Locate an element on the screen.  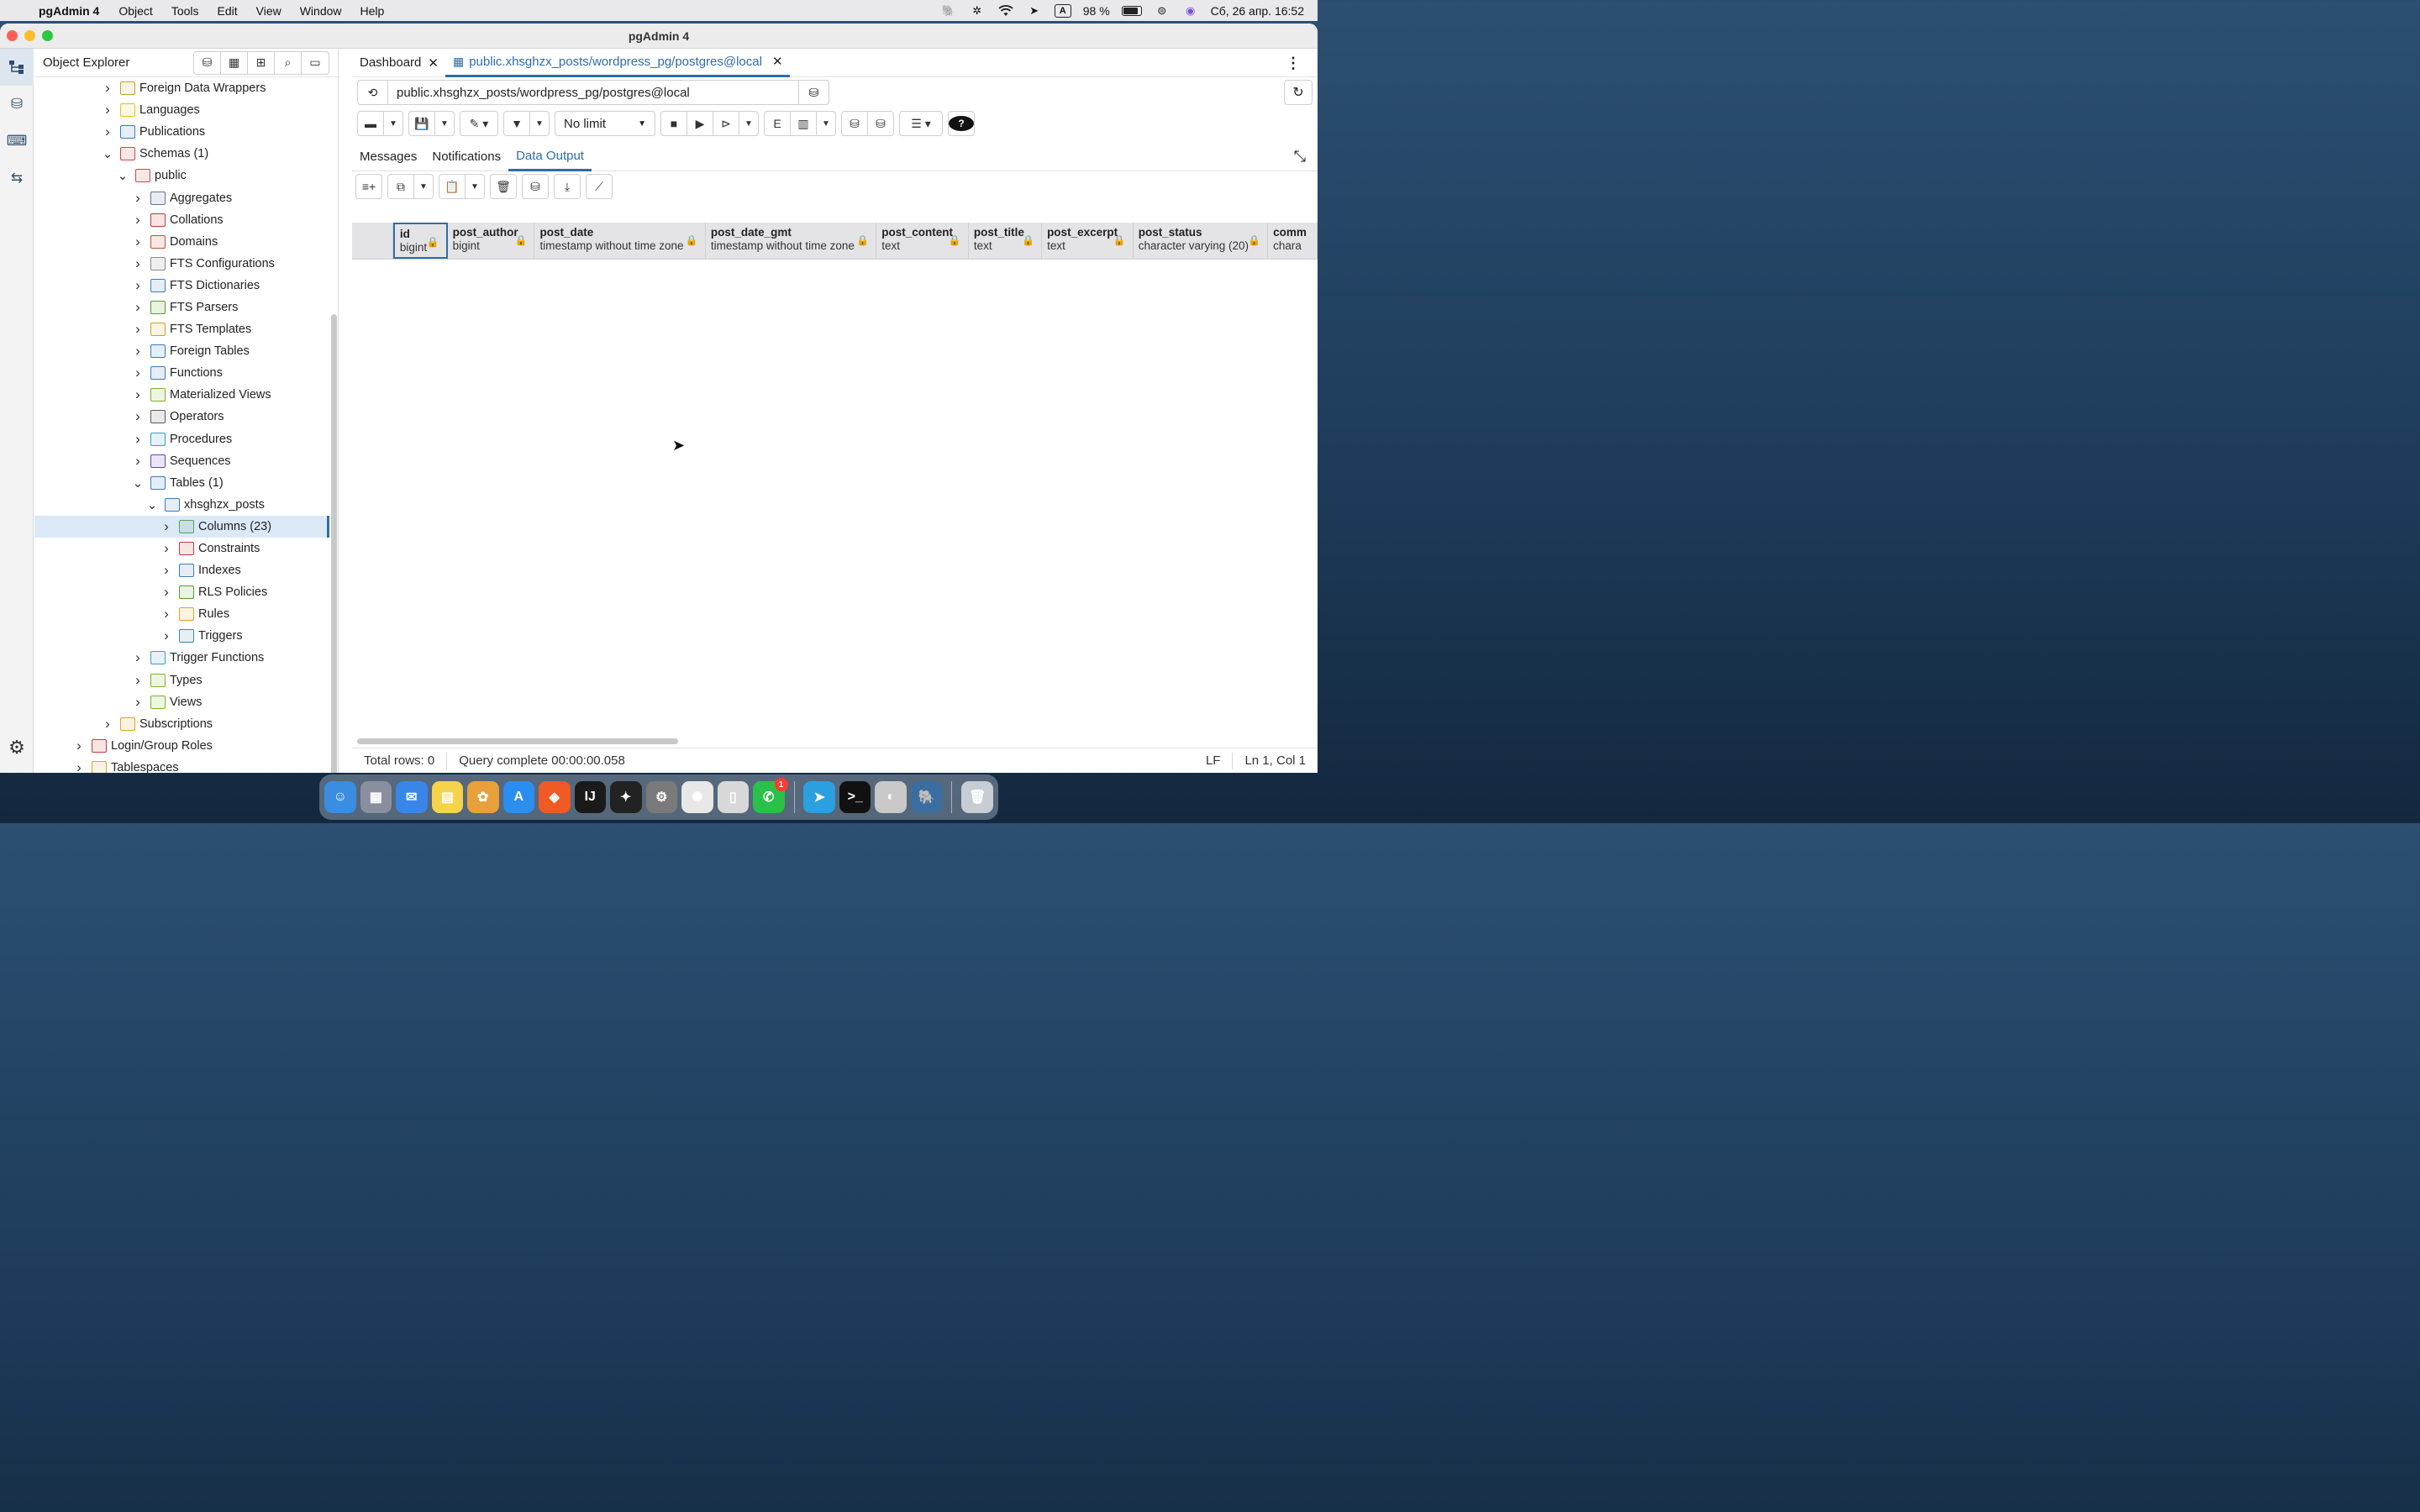
dock-notes-icon: ▤ is located at coordinates (447, 797).